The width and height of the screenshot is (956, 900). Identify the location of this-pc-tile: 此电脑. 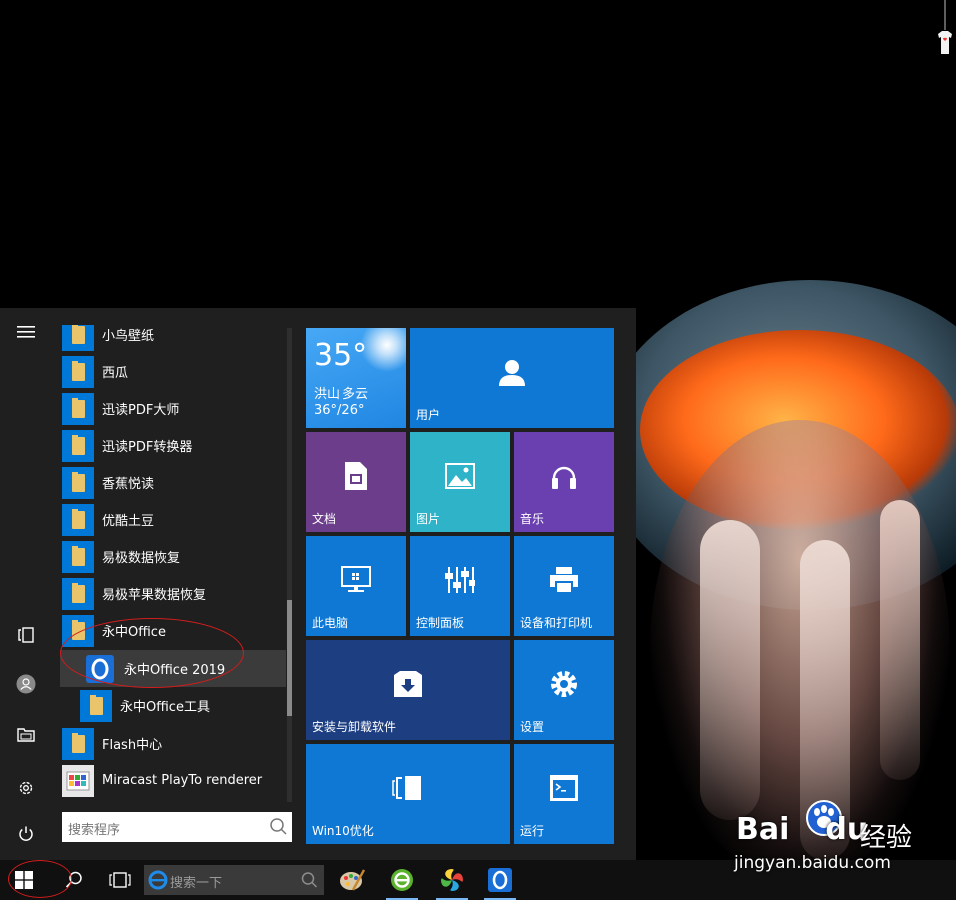
(356, 586).